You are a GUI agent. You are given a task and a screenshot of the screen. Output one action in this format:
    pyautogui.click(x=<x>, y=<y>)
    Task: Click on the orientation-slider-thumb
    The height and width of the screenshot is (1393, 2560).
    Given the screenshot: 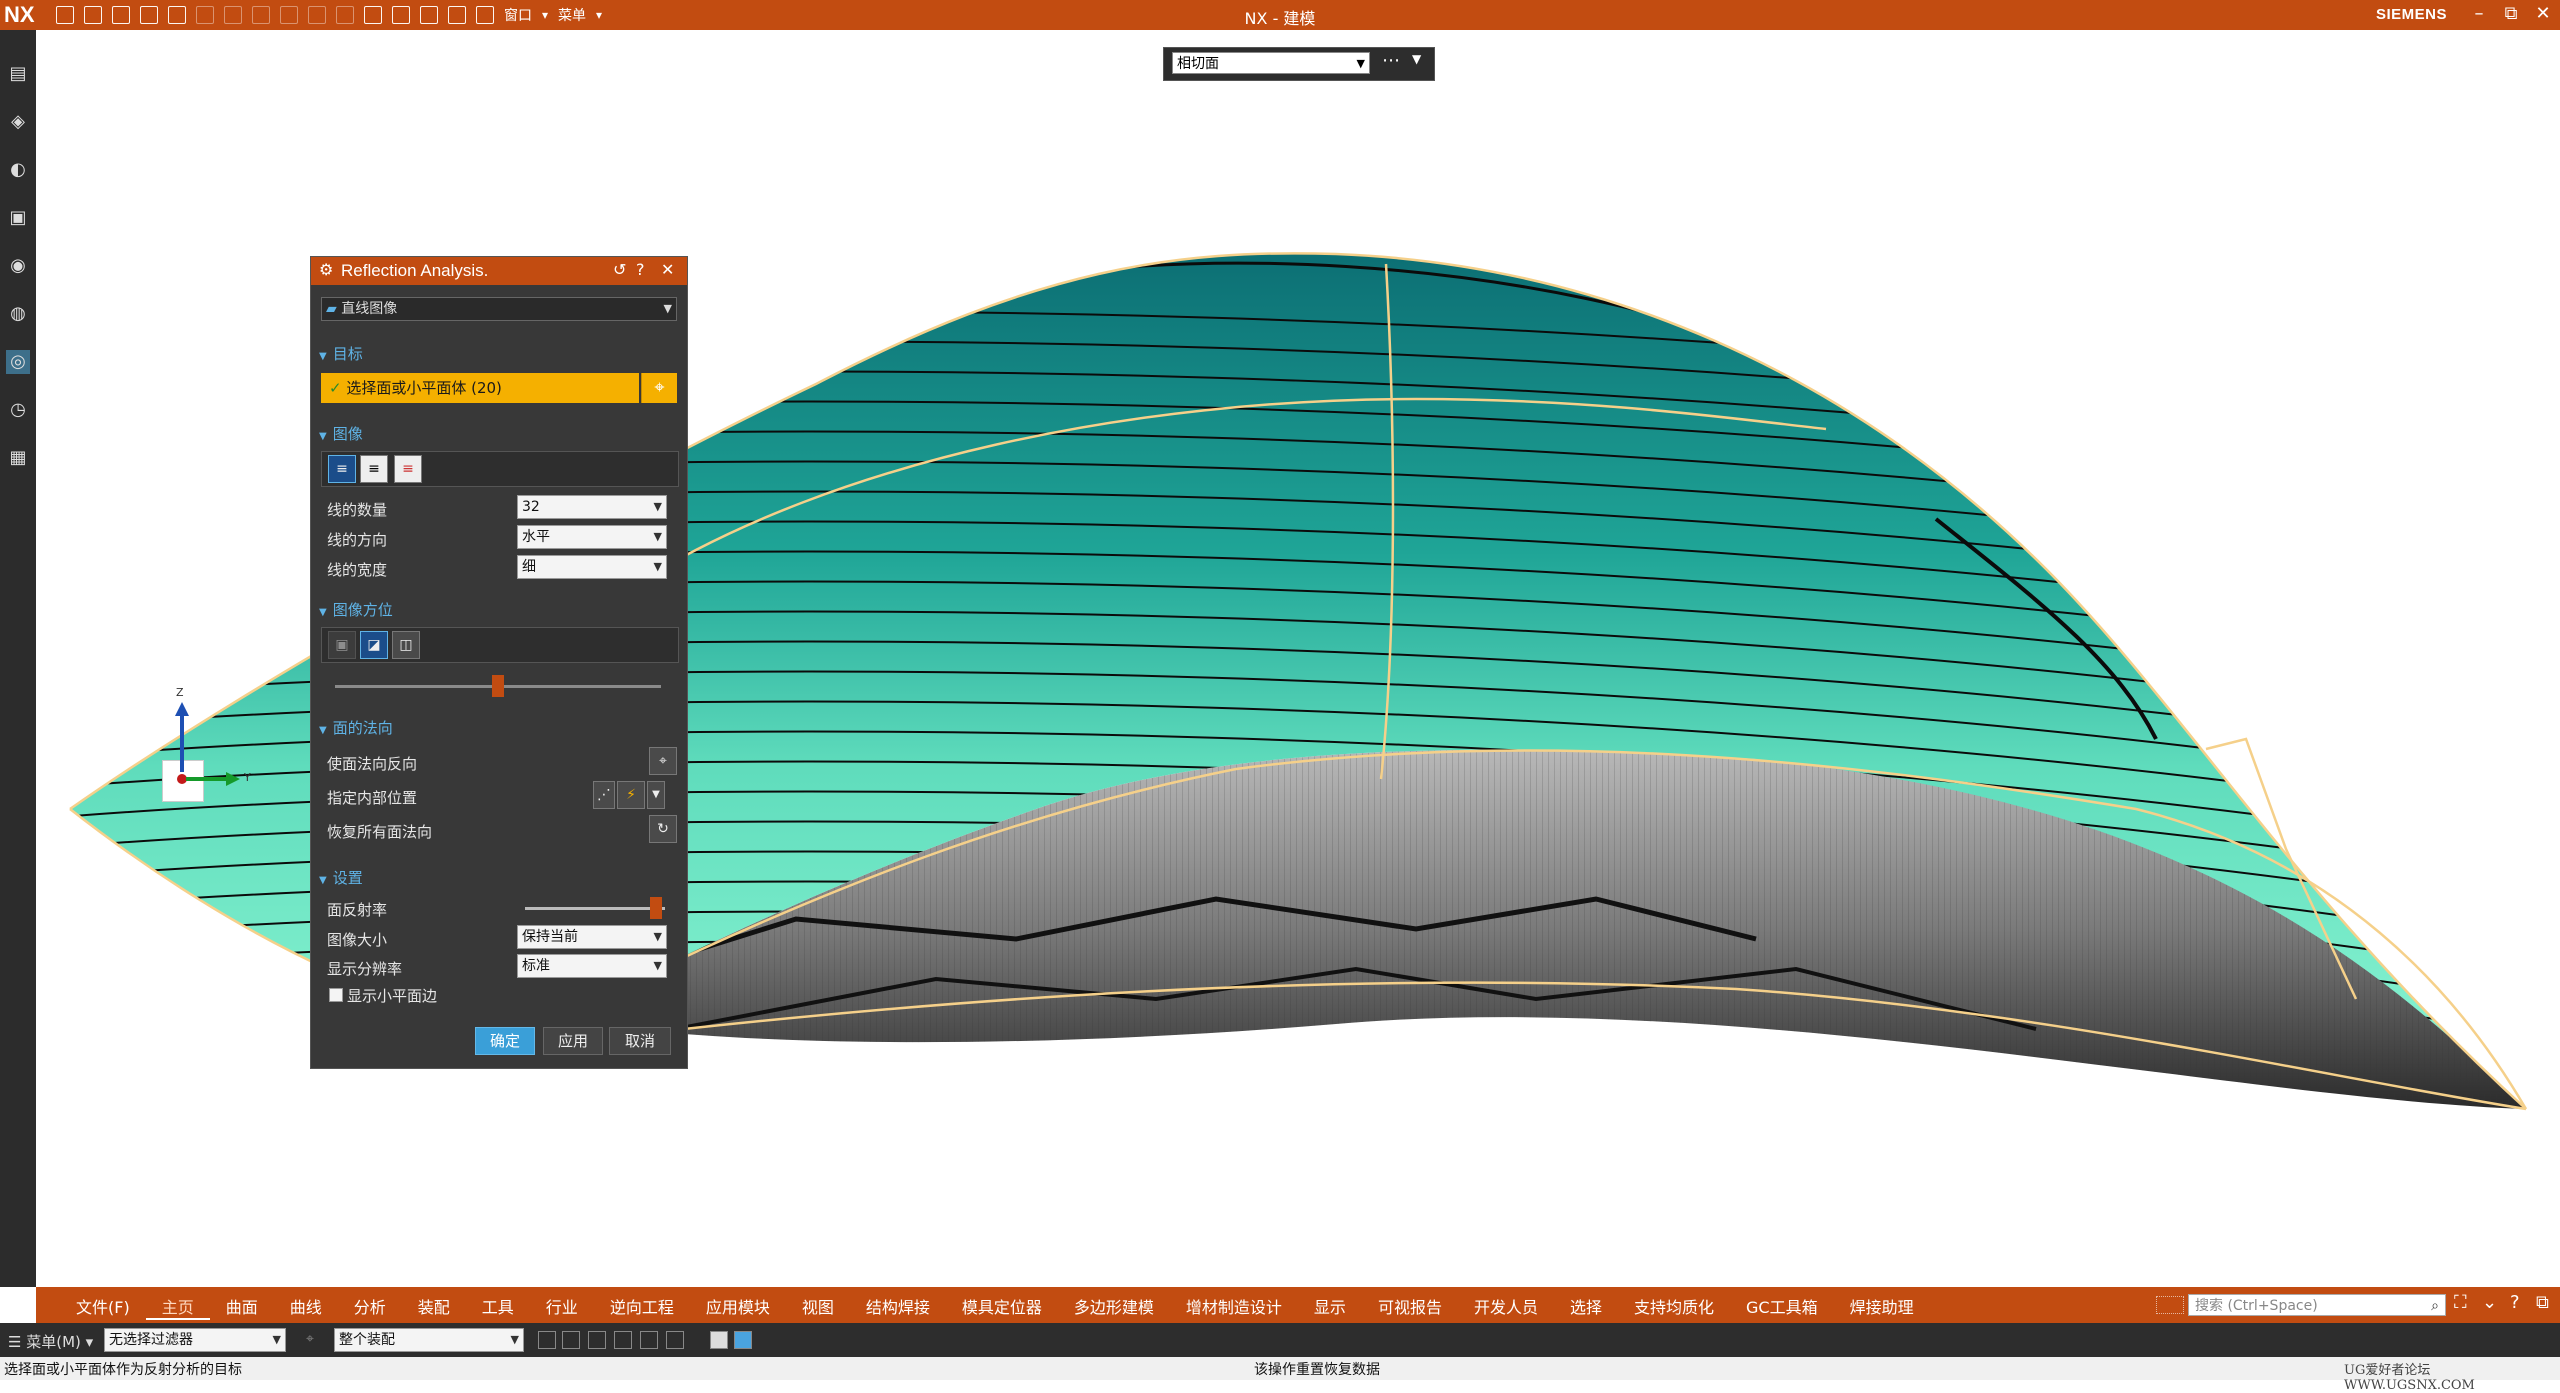 What is the action you would take?
    pyautogui.click(x=498, y=686)
    